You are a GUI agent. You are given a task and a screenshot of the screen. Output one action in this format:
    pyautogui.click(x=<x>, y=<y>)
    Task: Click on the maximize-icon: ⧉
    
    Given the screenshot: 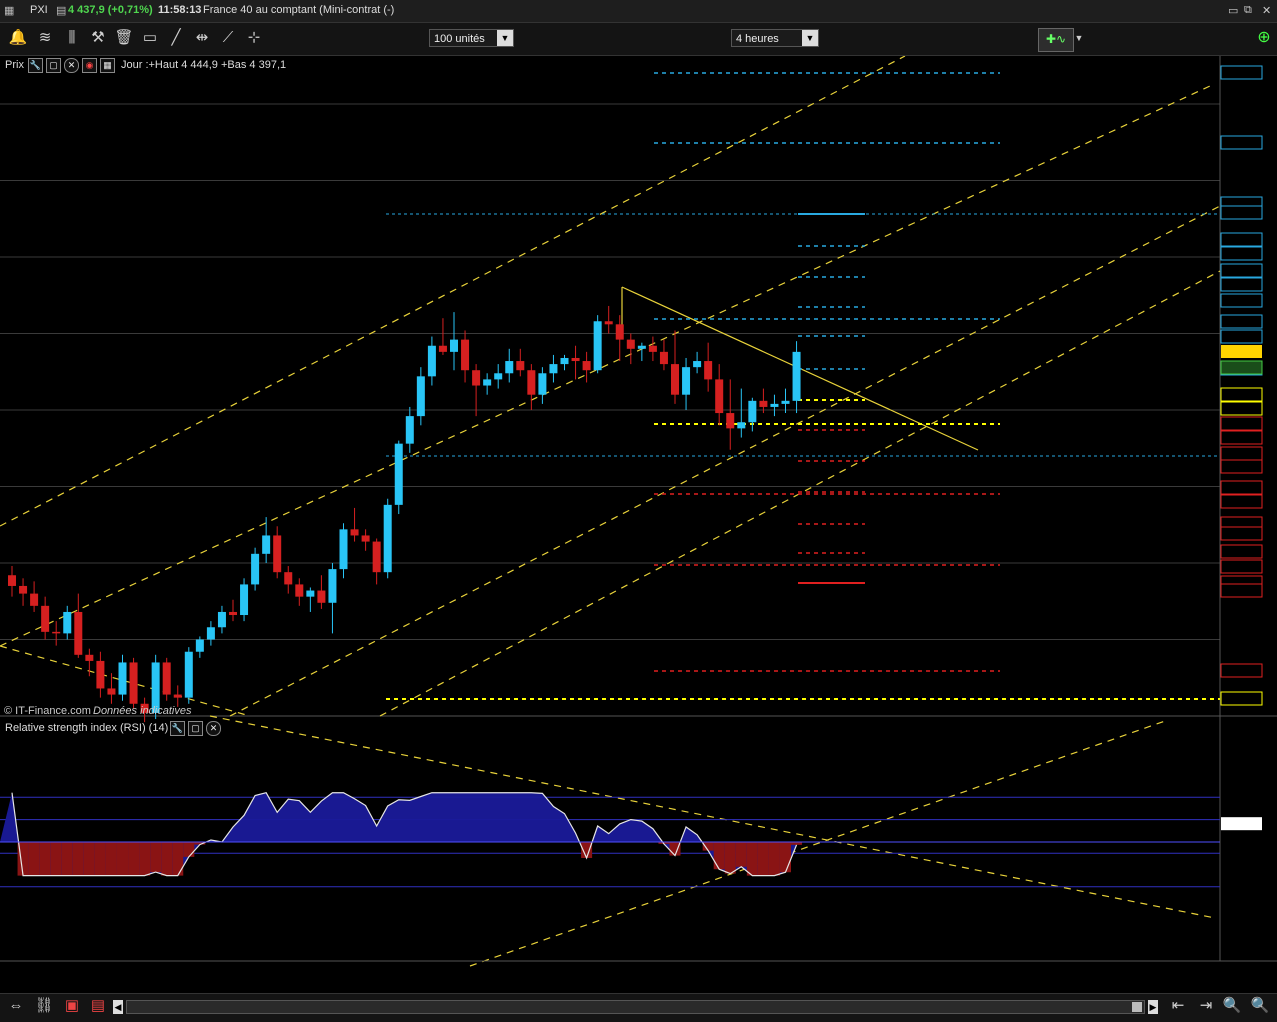 What is the action you would take?
    pyautogui.click(x=1248, y=10)
    